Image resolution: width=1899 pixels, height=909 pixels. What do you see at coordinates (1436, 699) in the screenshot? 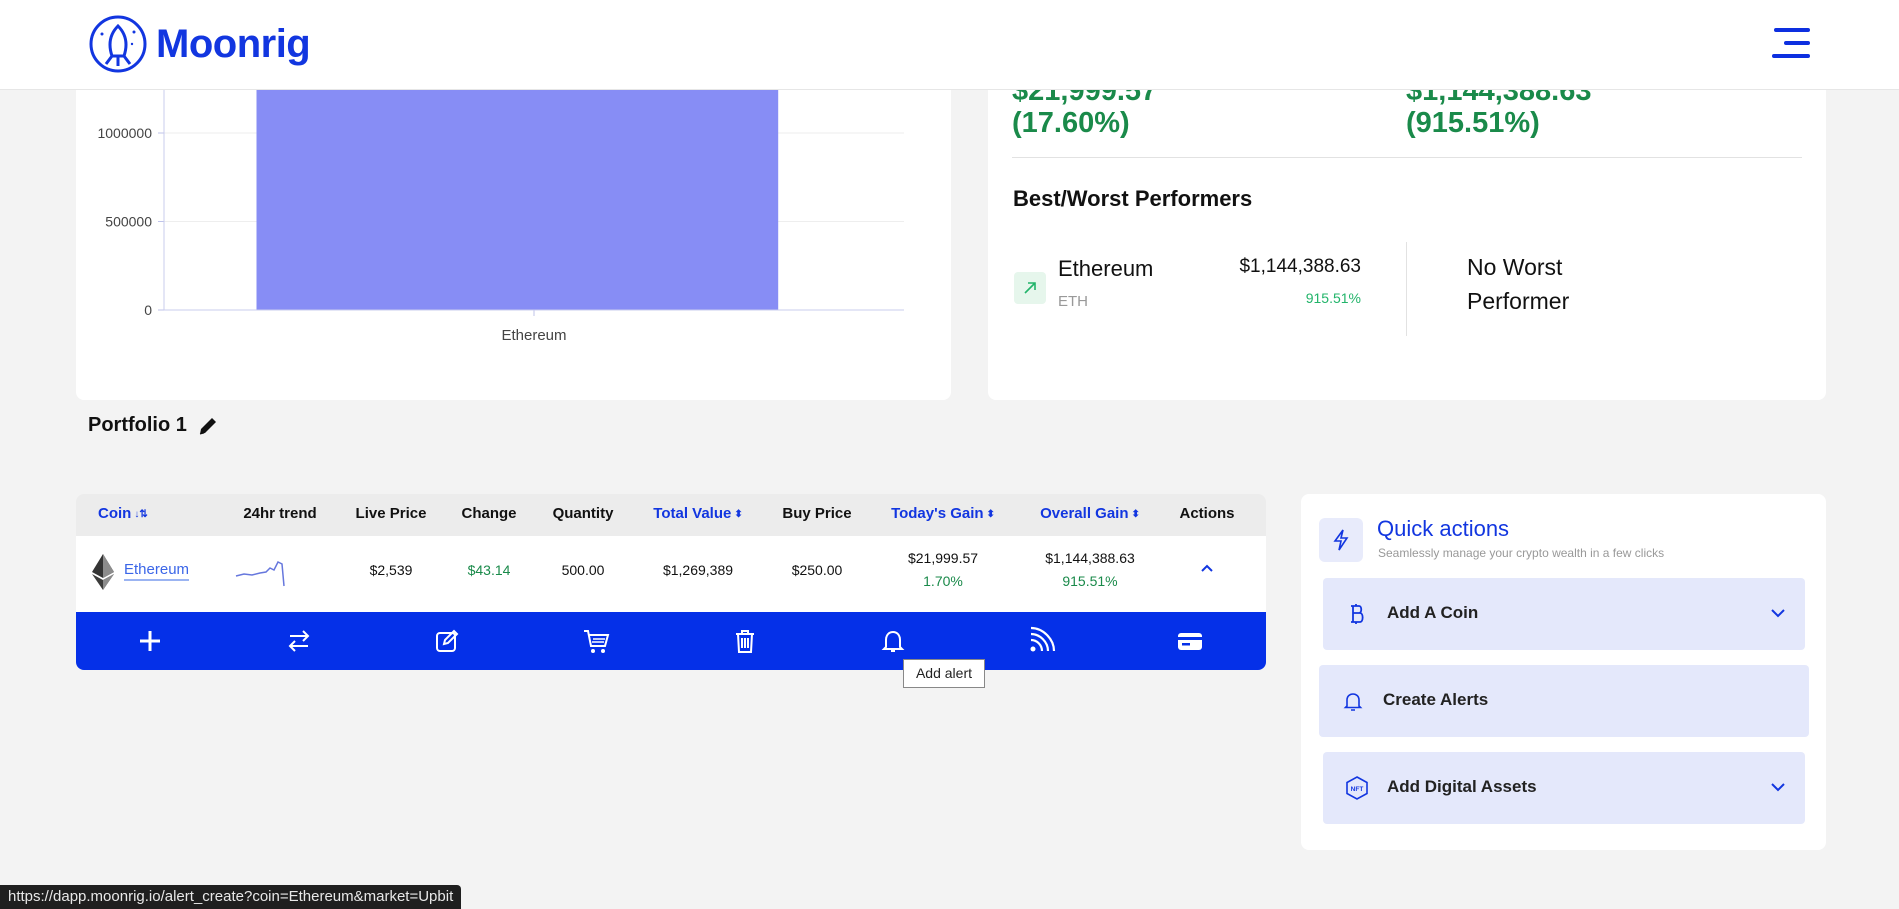
I see `create-alerts-label: Create Alerts` at bounding box center [1436, 699].